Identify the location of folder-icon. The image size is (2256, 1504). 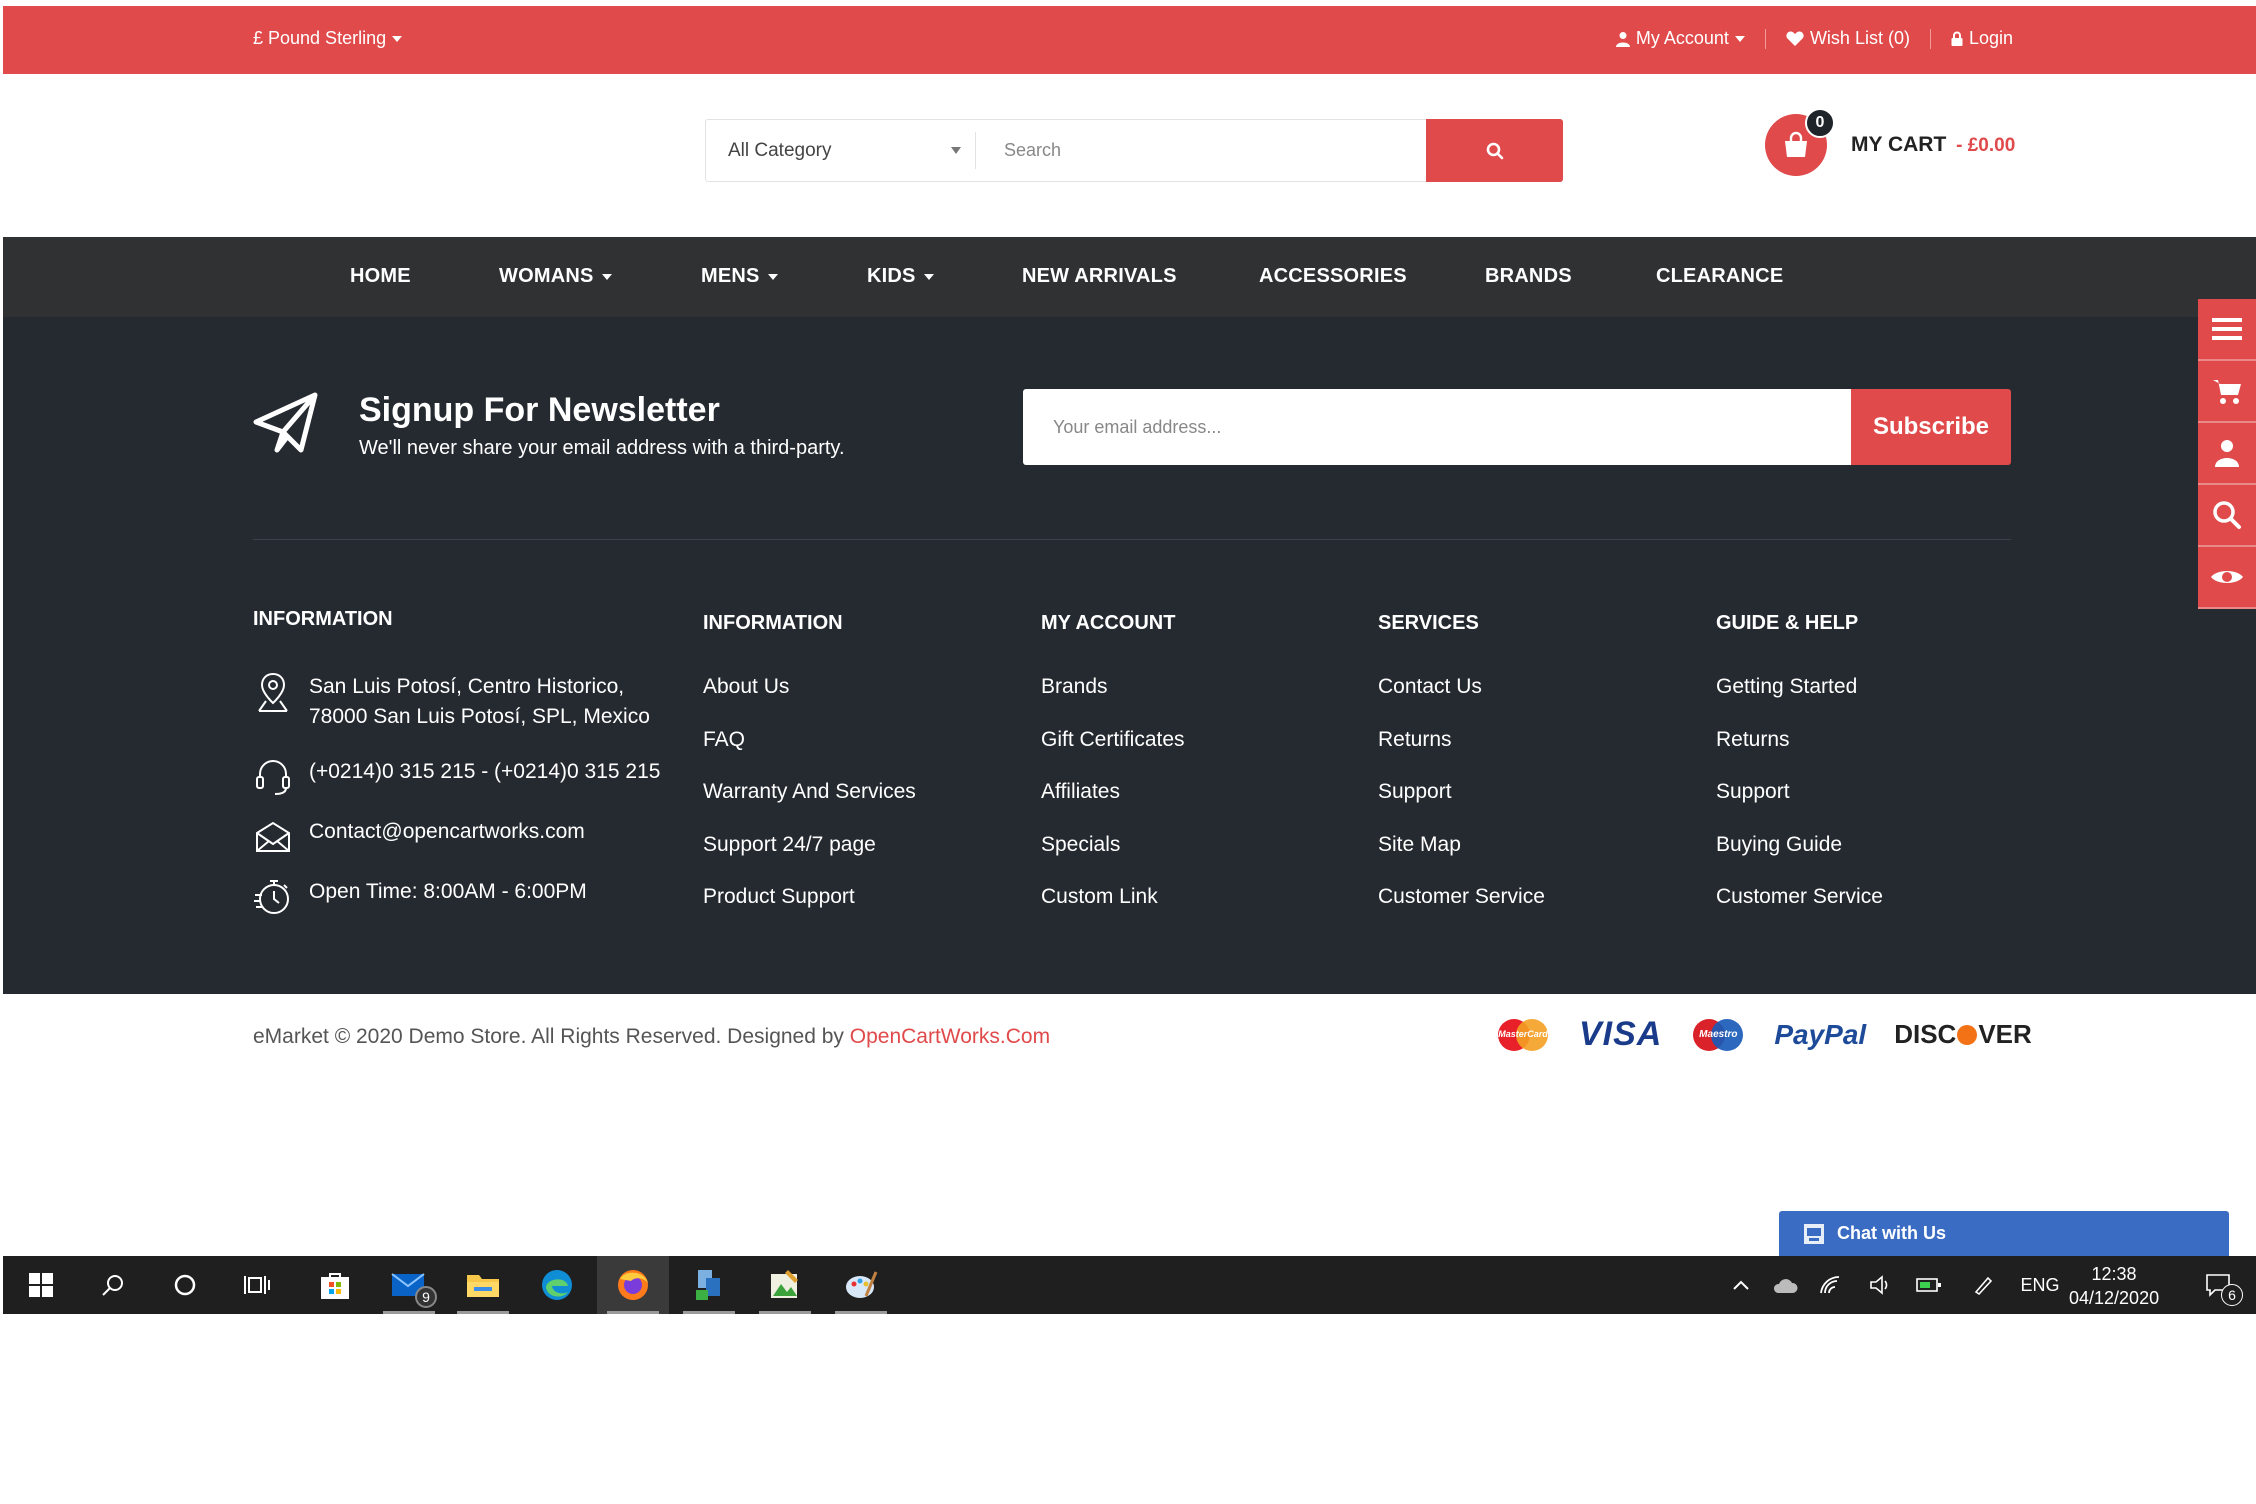
(483, 1286).